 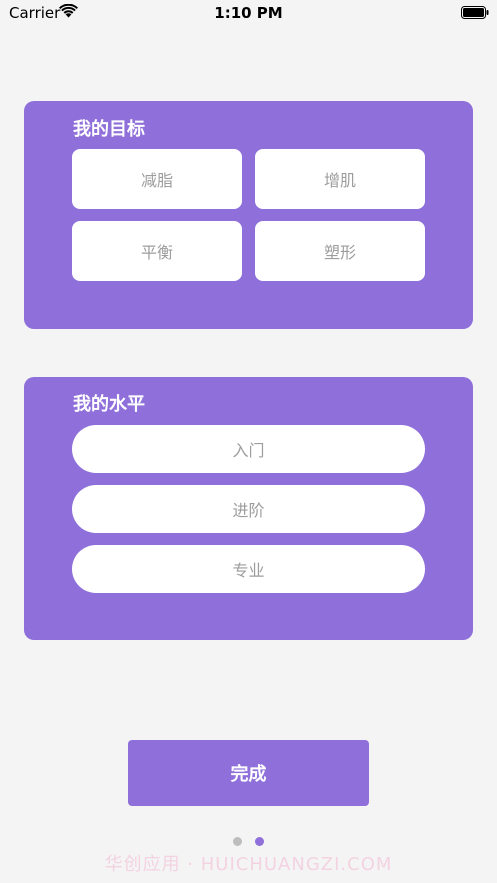 What do you see at coordinates (157, 179) in the screenshot?
I see `goal-option-fat-loss: 减脂` at bounding box center [157, 179].